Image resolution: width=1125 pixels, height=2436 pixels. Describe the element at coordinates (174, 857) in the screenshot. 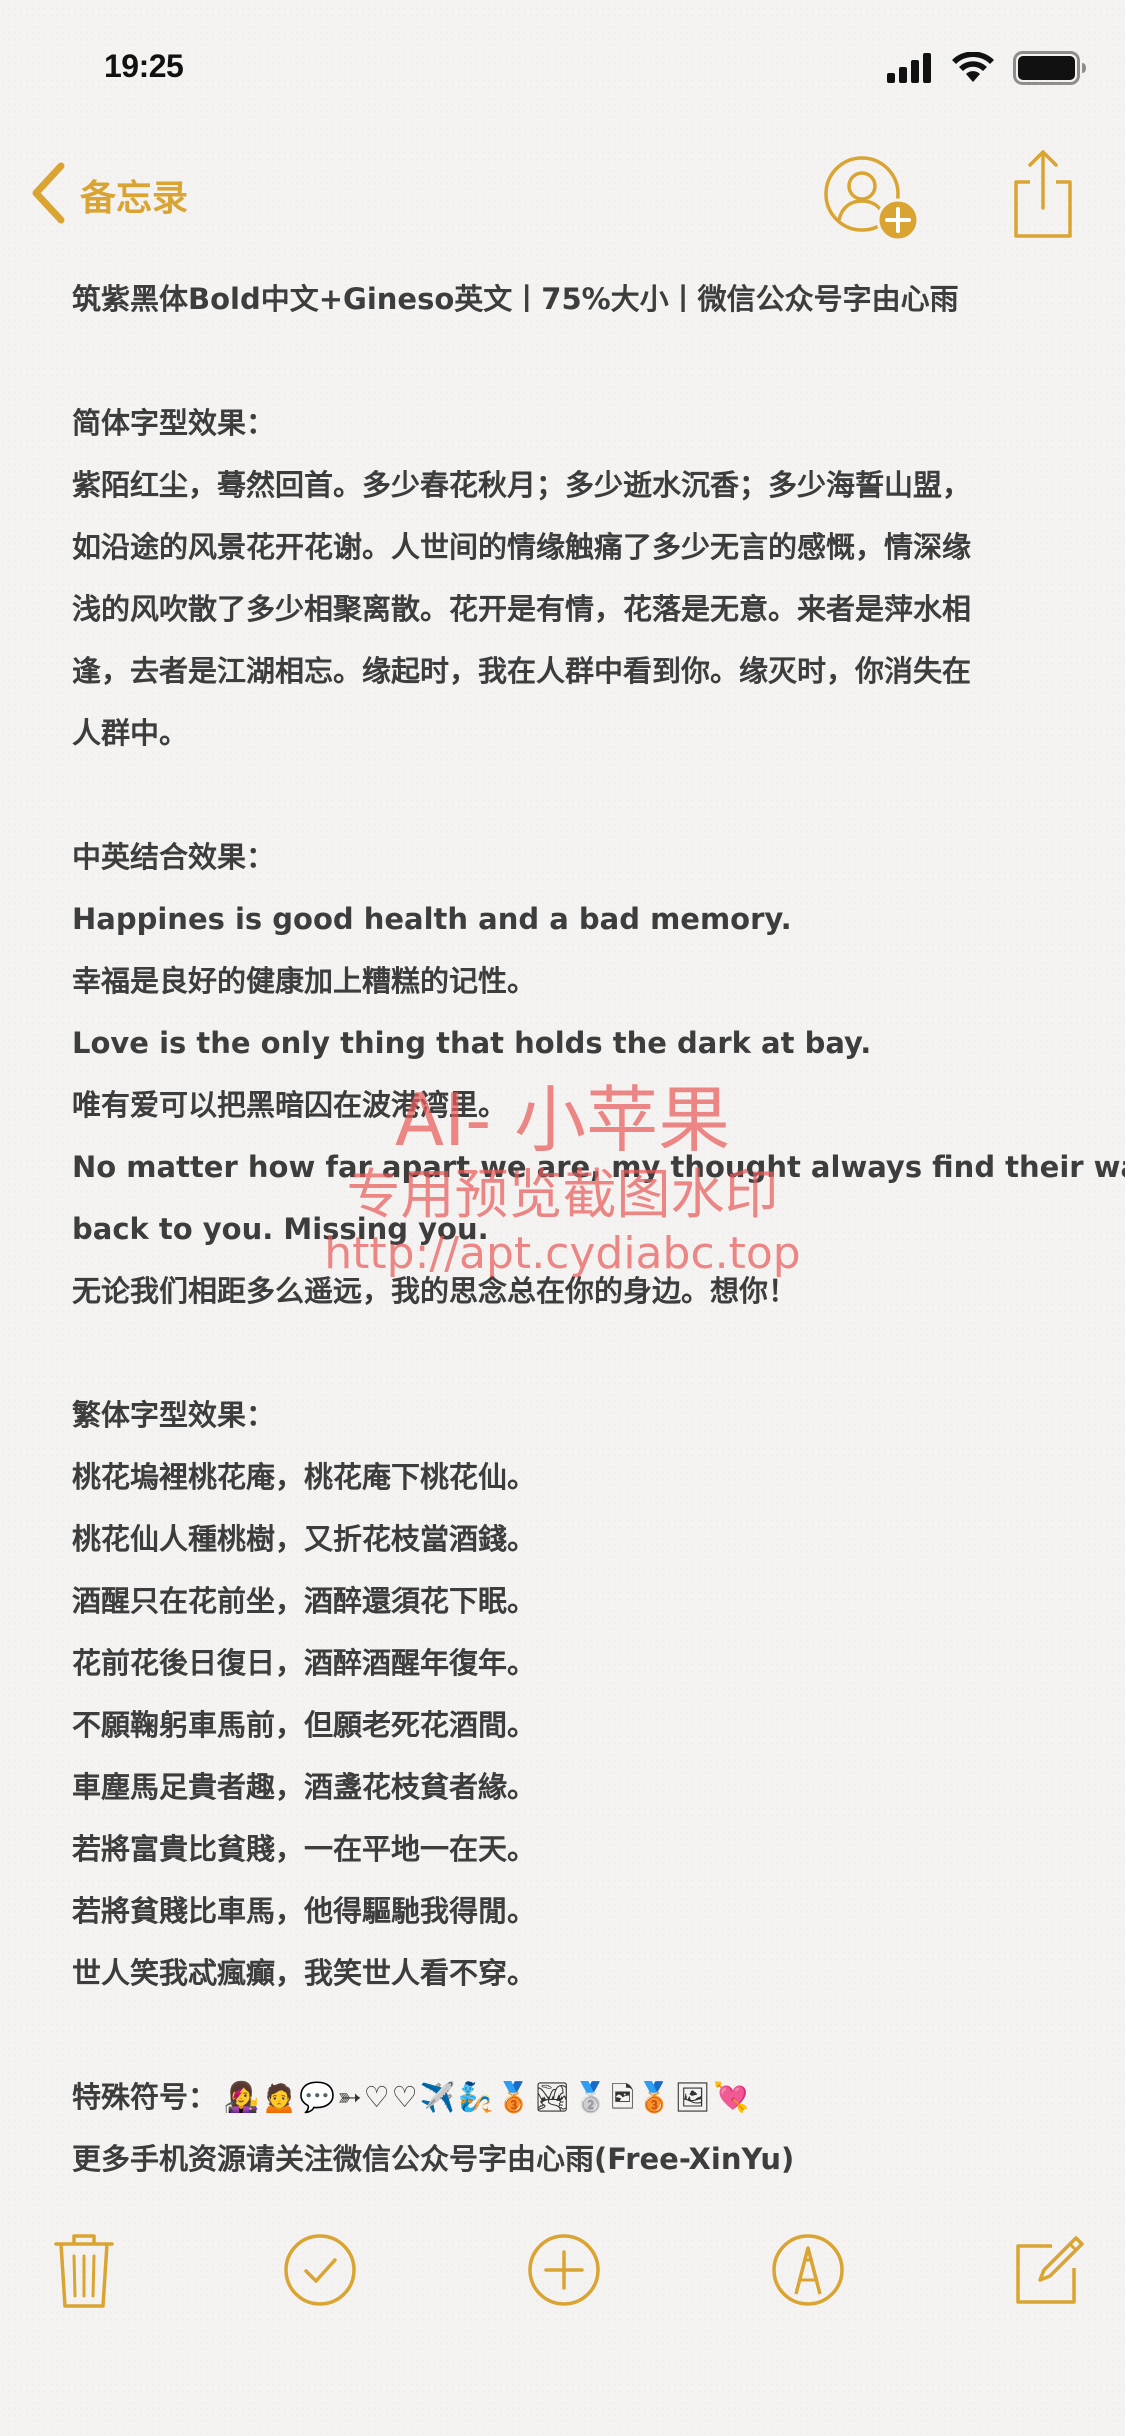

I see `note-line: 中英结合效果：` at that location.